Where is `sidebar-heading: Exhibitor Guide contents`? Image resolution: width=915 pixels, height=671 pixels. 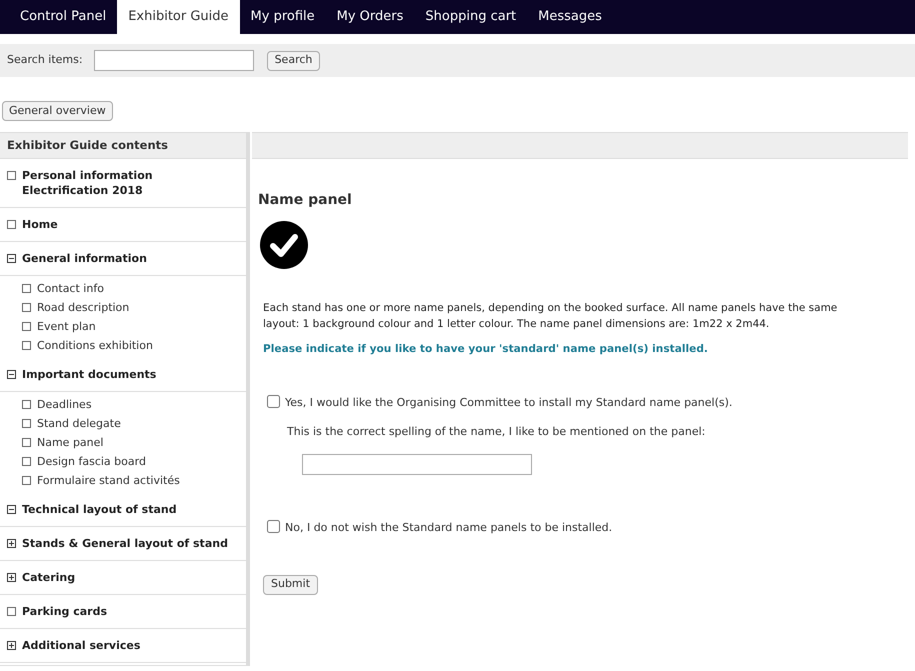 sidebar-heading: Exhibitor Guide contents is located at coordinates (123, 146).